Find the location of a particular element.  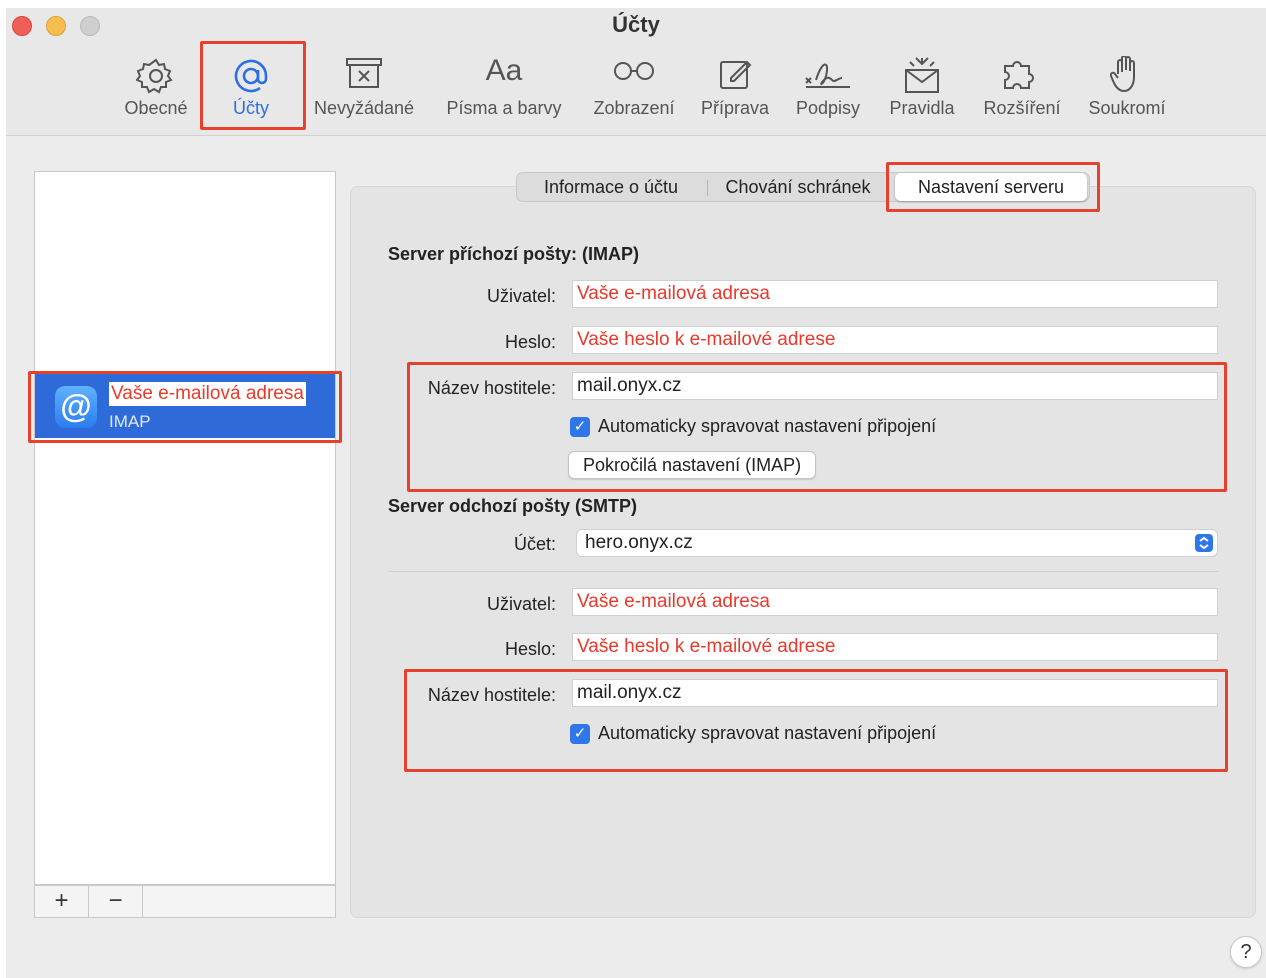

tab-server-settings: Nastavení serveru is located at coordinates (991, 187).